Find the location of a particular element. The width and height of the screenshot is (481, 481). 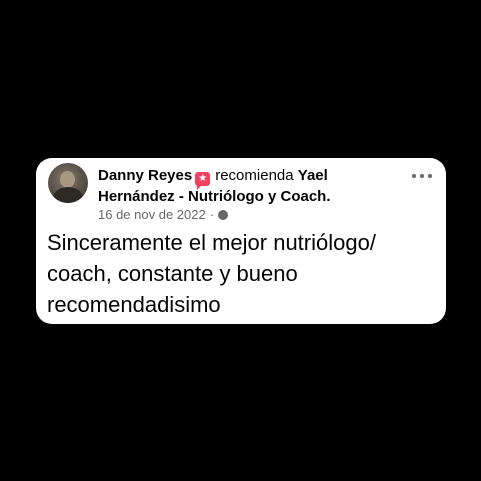

post-meta: 16 de nov de 2022 · is located at coordinates (163, 214).